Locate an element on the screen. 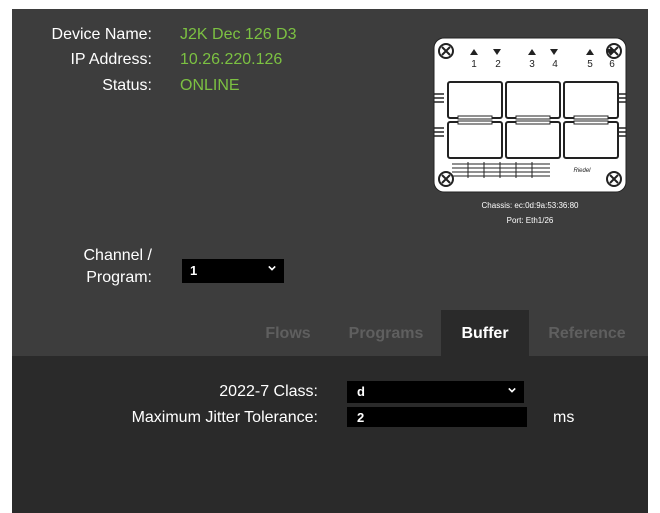  jitter-input: 2 is located at coordinates (437, 417).